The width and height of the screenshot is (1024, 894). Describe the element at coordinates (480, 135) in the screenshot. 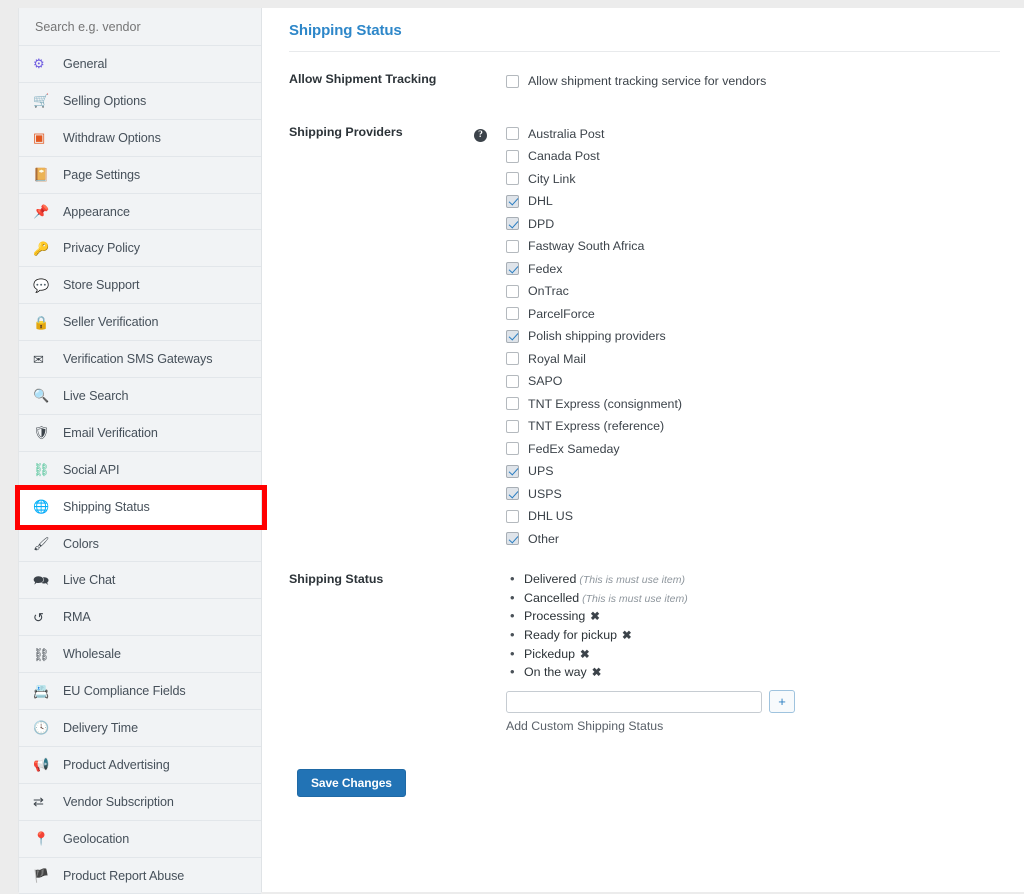

I see `help-icon: ?` at that location.